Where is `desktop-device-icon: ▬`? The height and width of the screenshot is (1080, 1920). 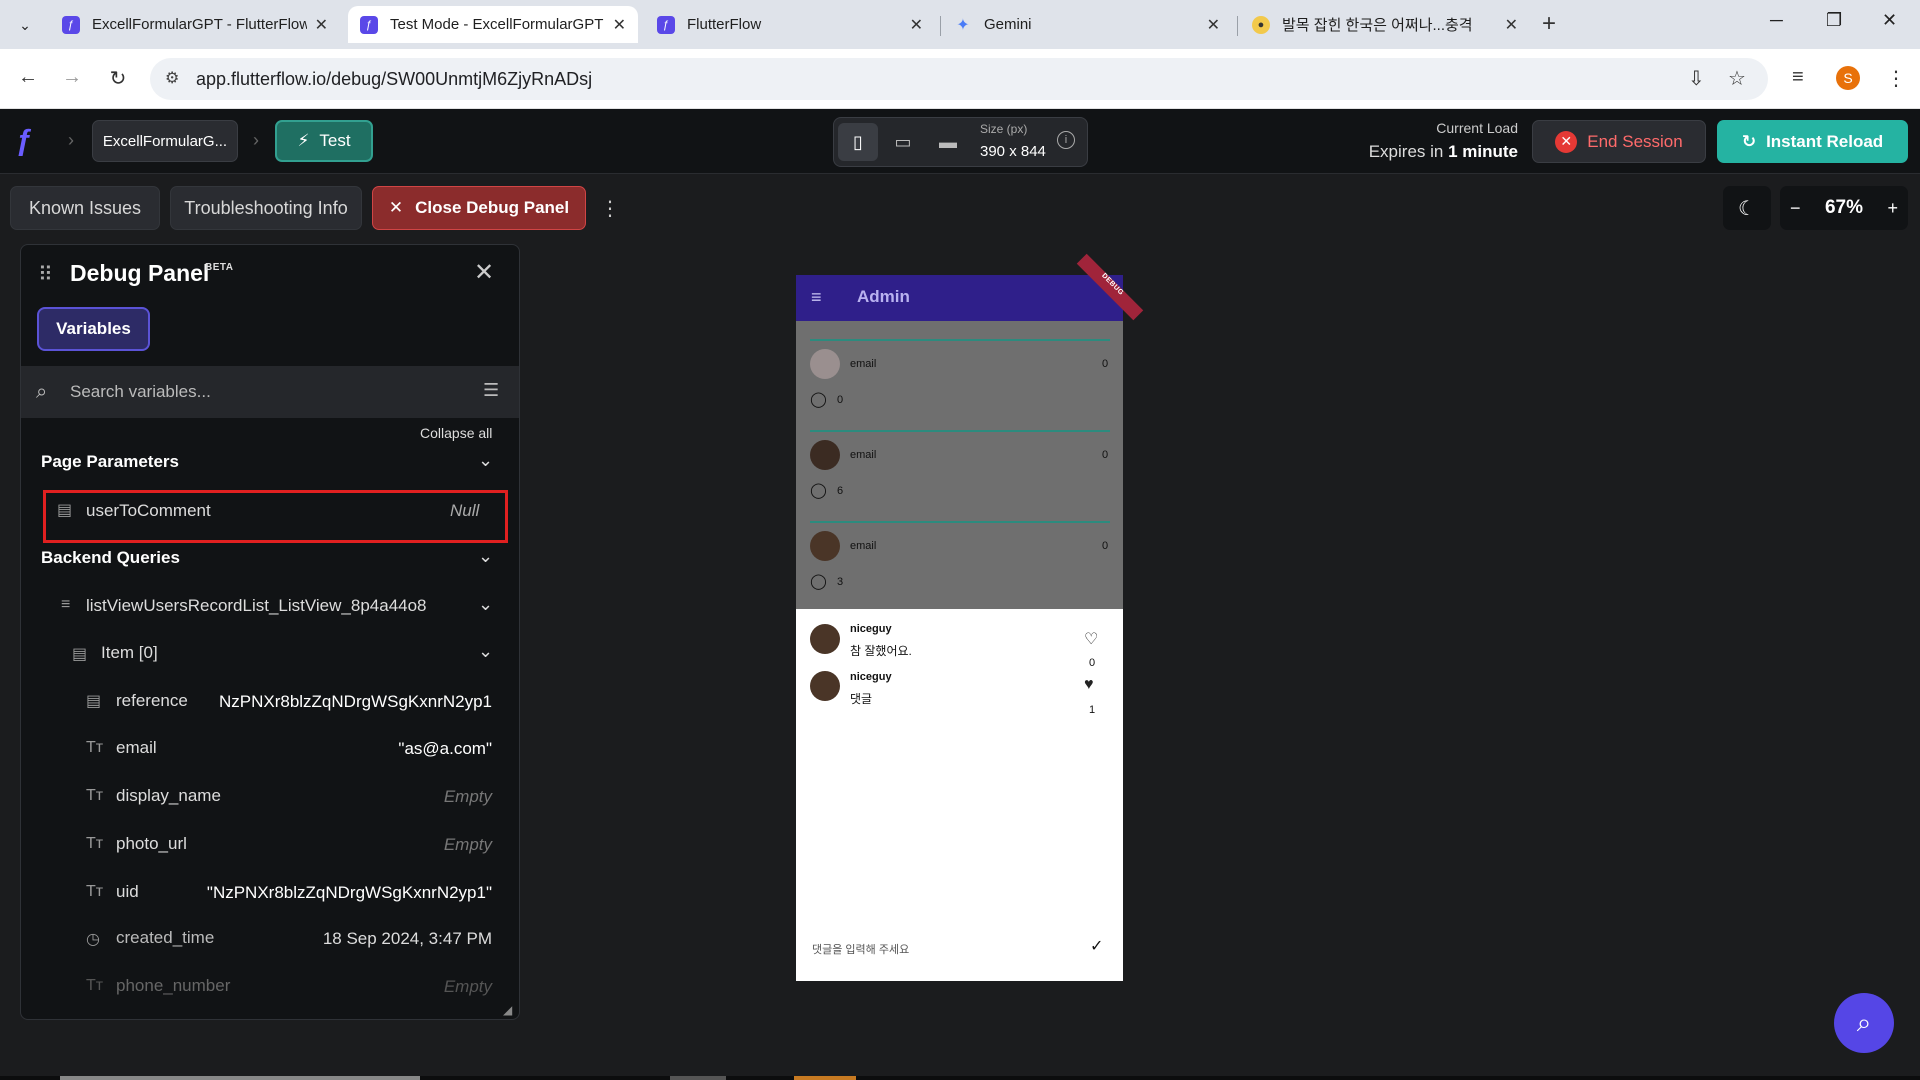
desktop-device-icon: ▬ is located at coordinates (948, 142).